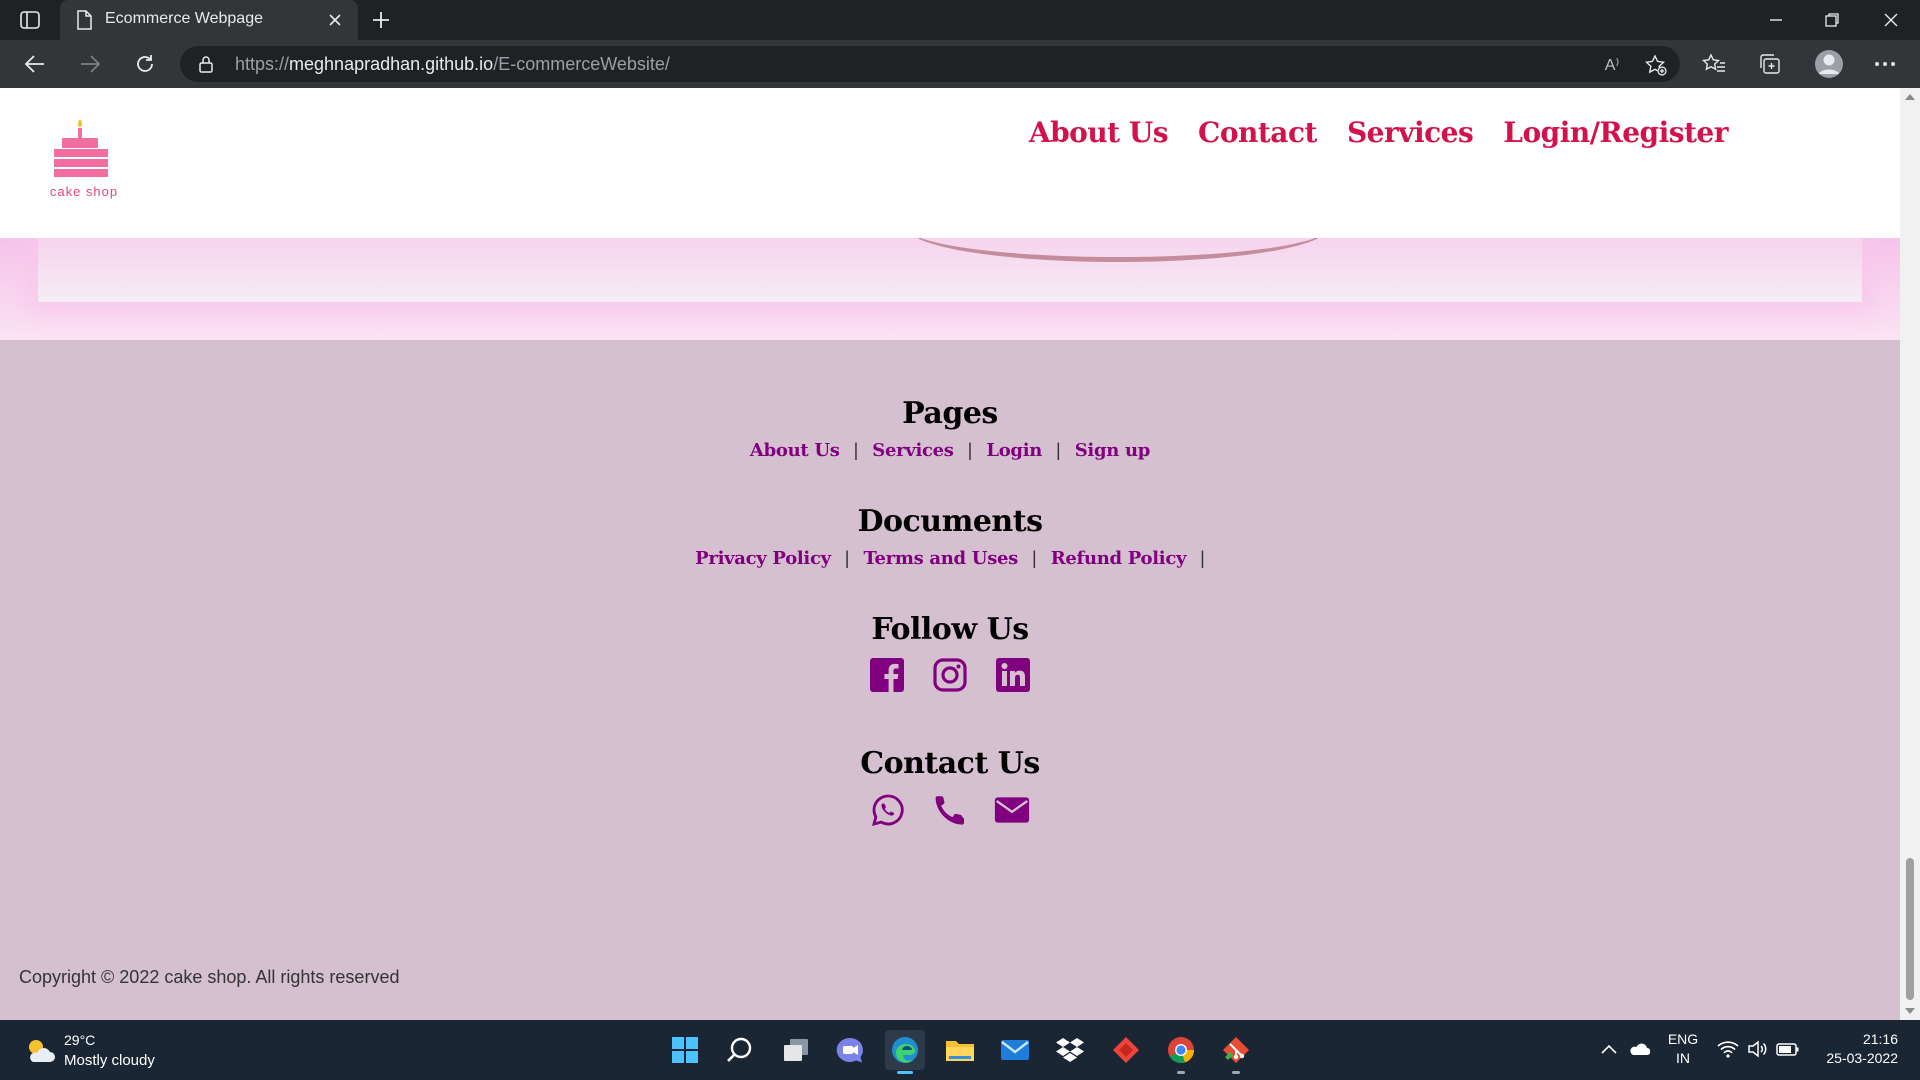 This screenshot has height=1080, width=1920. What do you see at coordinates (1612, 65) in the screenshot?
I see `read-aloud-icon: A⁾` at bounding box center [1612, 65].